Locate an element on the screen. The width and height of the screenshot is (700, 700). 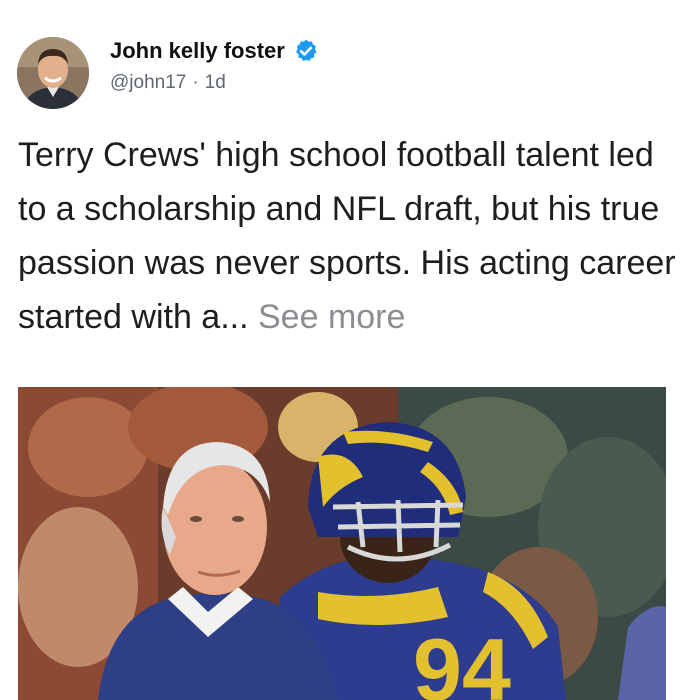
post-timestamp: 1d is located at coordinates (215, 83).